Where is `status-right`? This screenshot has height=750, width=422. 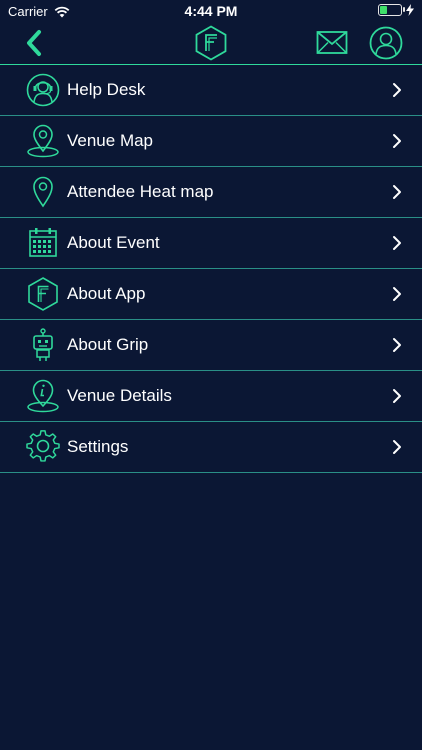
status-right is located at coordinates (396, 10).